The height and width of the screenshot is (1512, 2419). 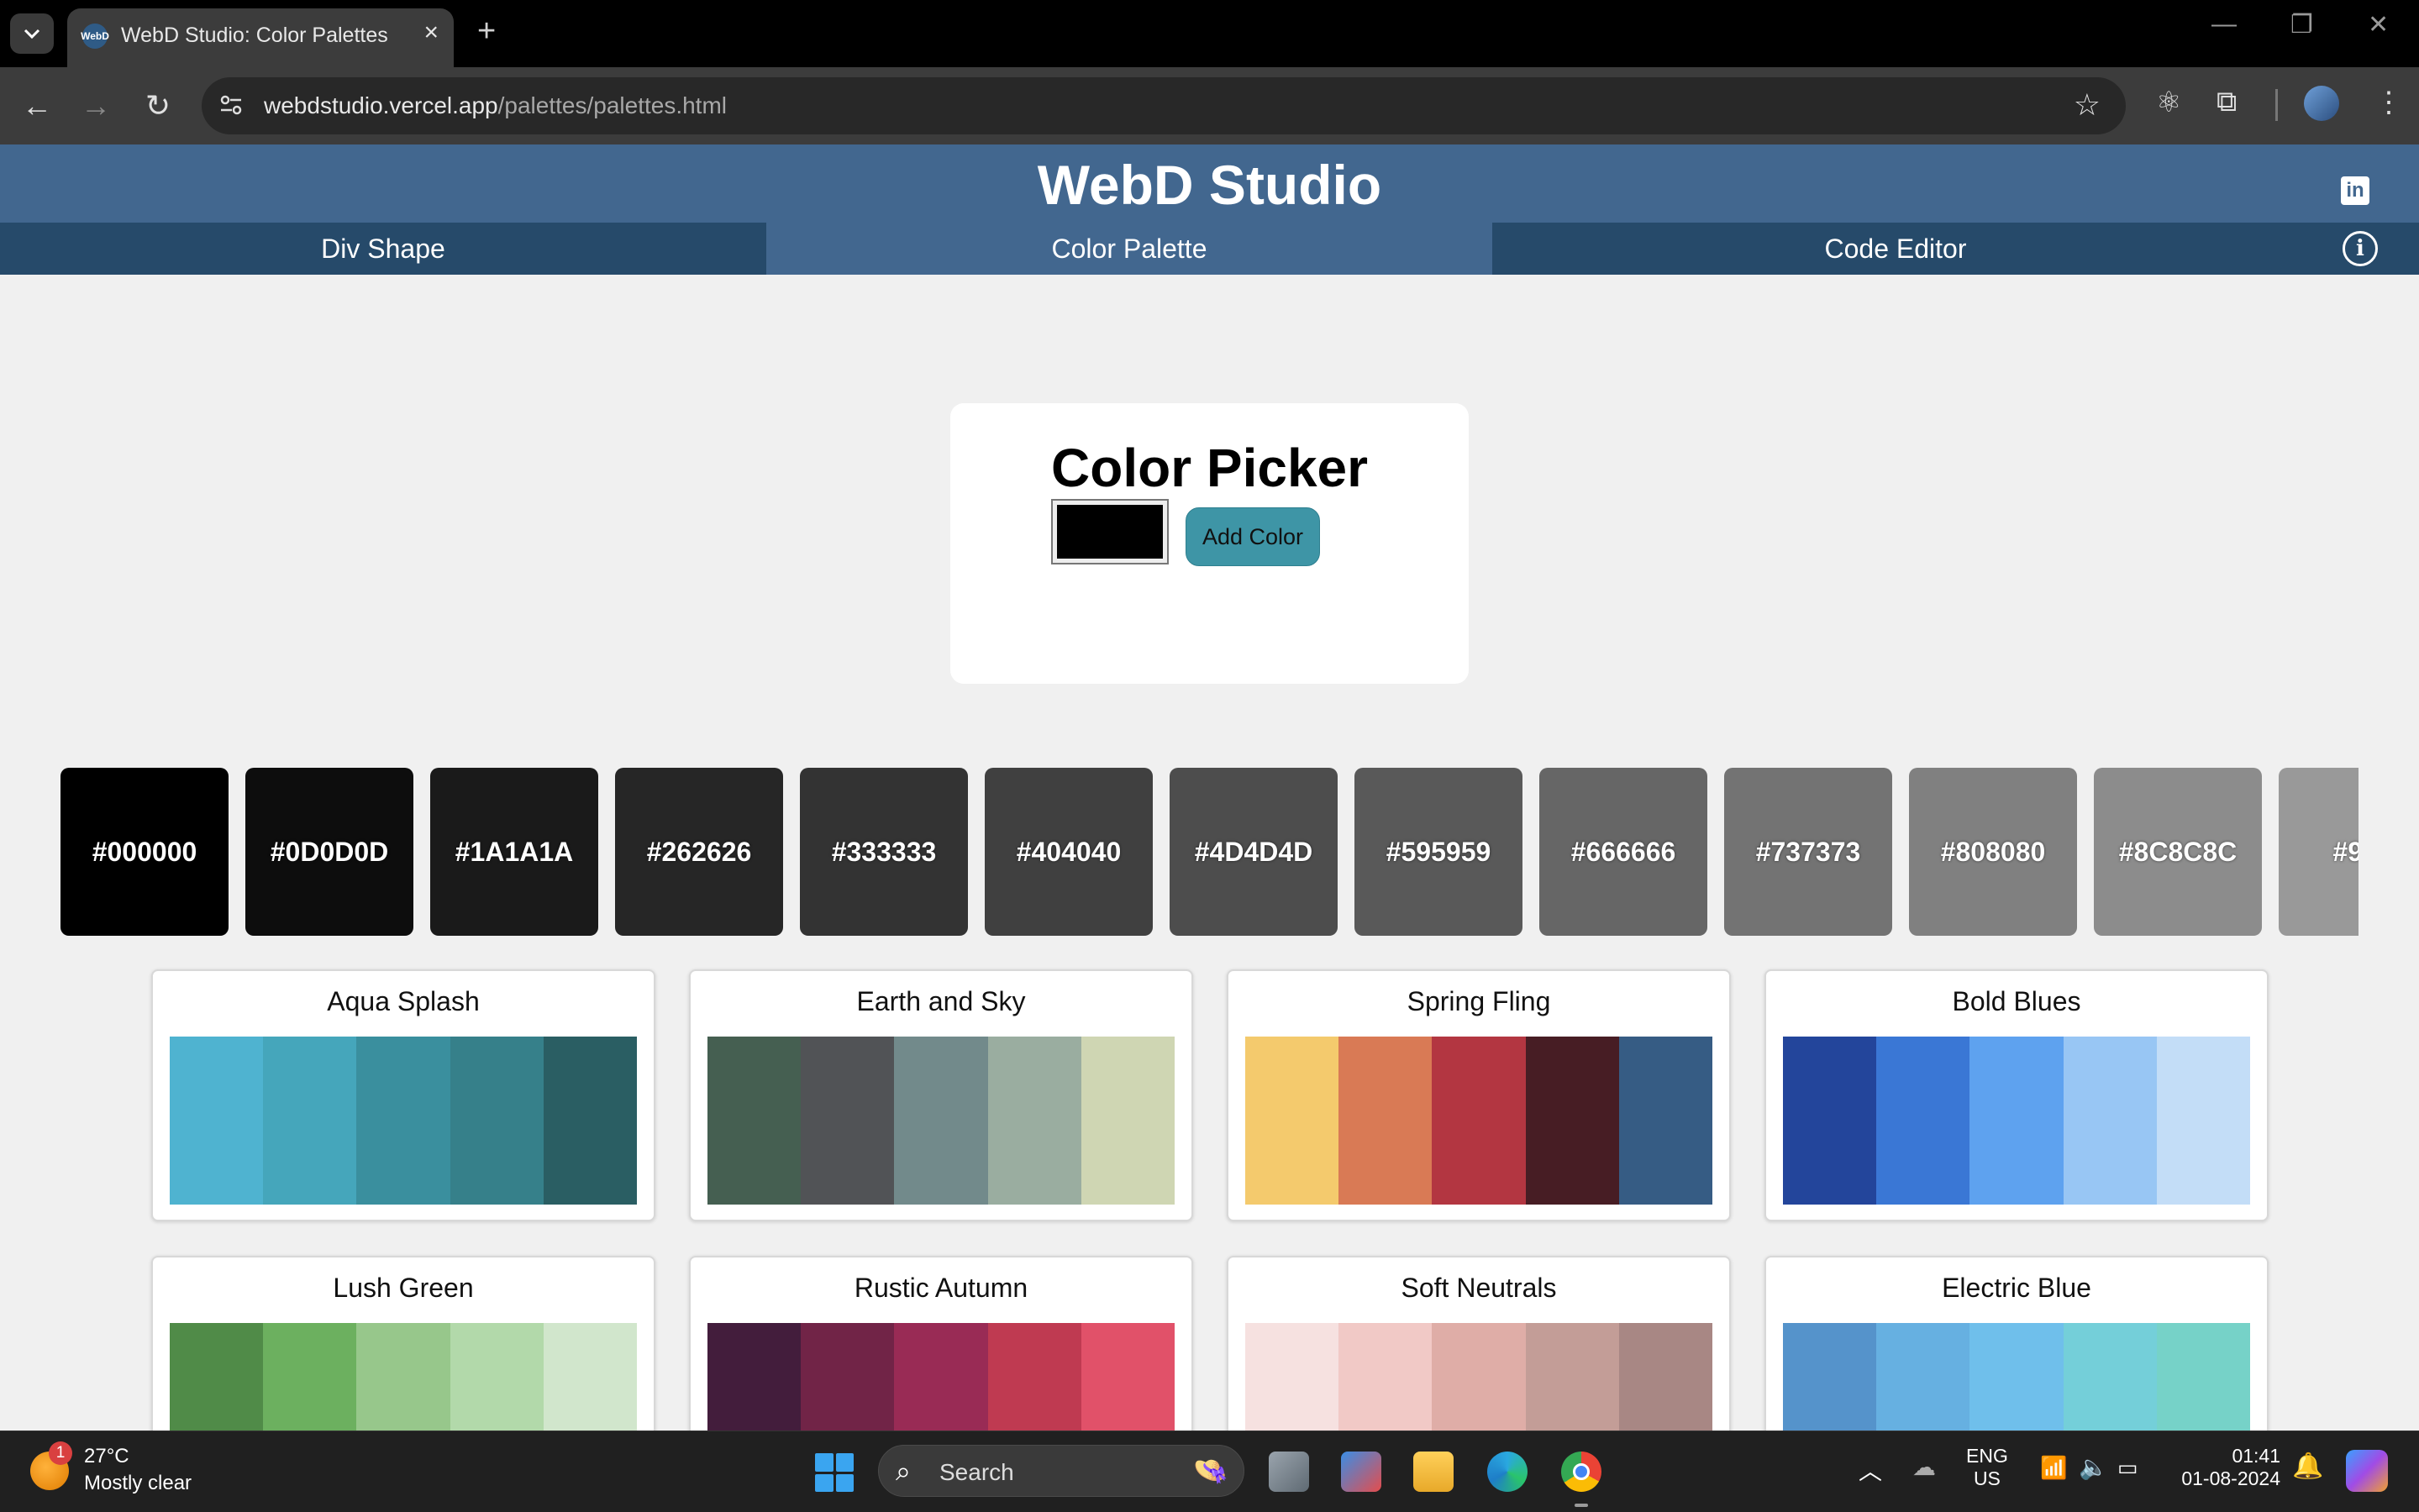 I want to click on palette-card: Bold Blues, so click(x=2017, y=1095).